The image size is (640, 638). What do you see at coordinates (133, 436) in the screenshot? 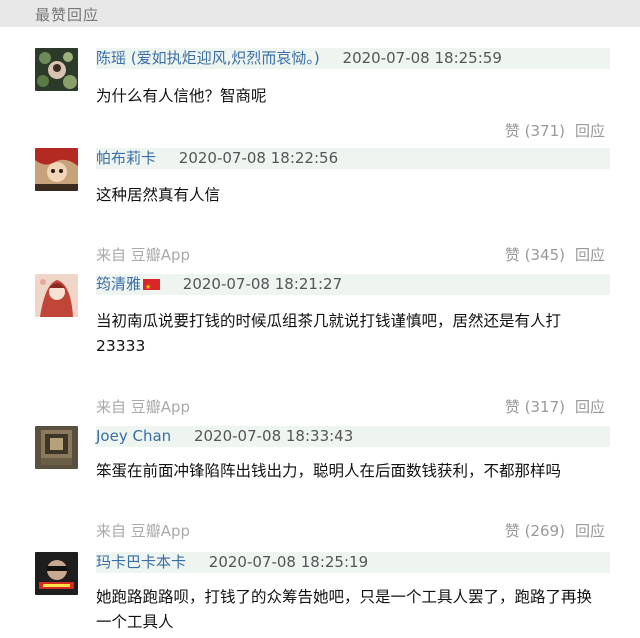
I see `author-name: Joey Chan` at bounding box center [133, 436].